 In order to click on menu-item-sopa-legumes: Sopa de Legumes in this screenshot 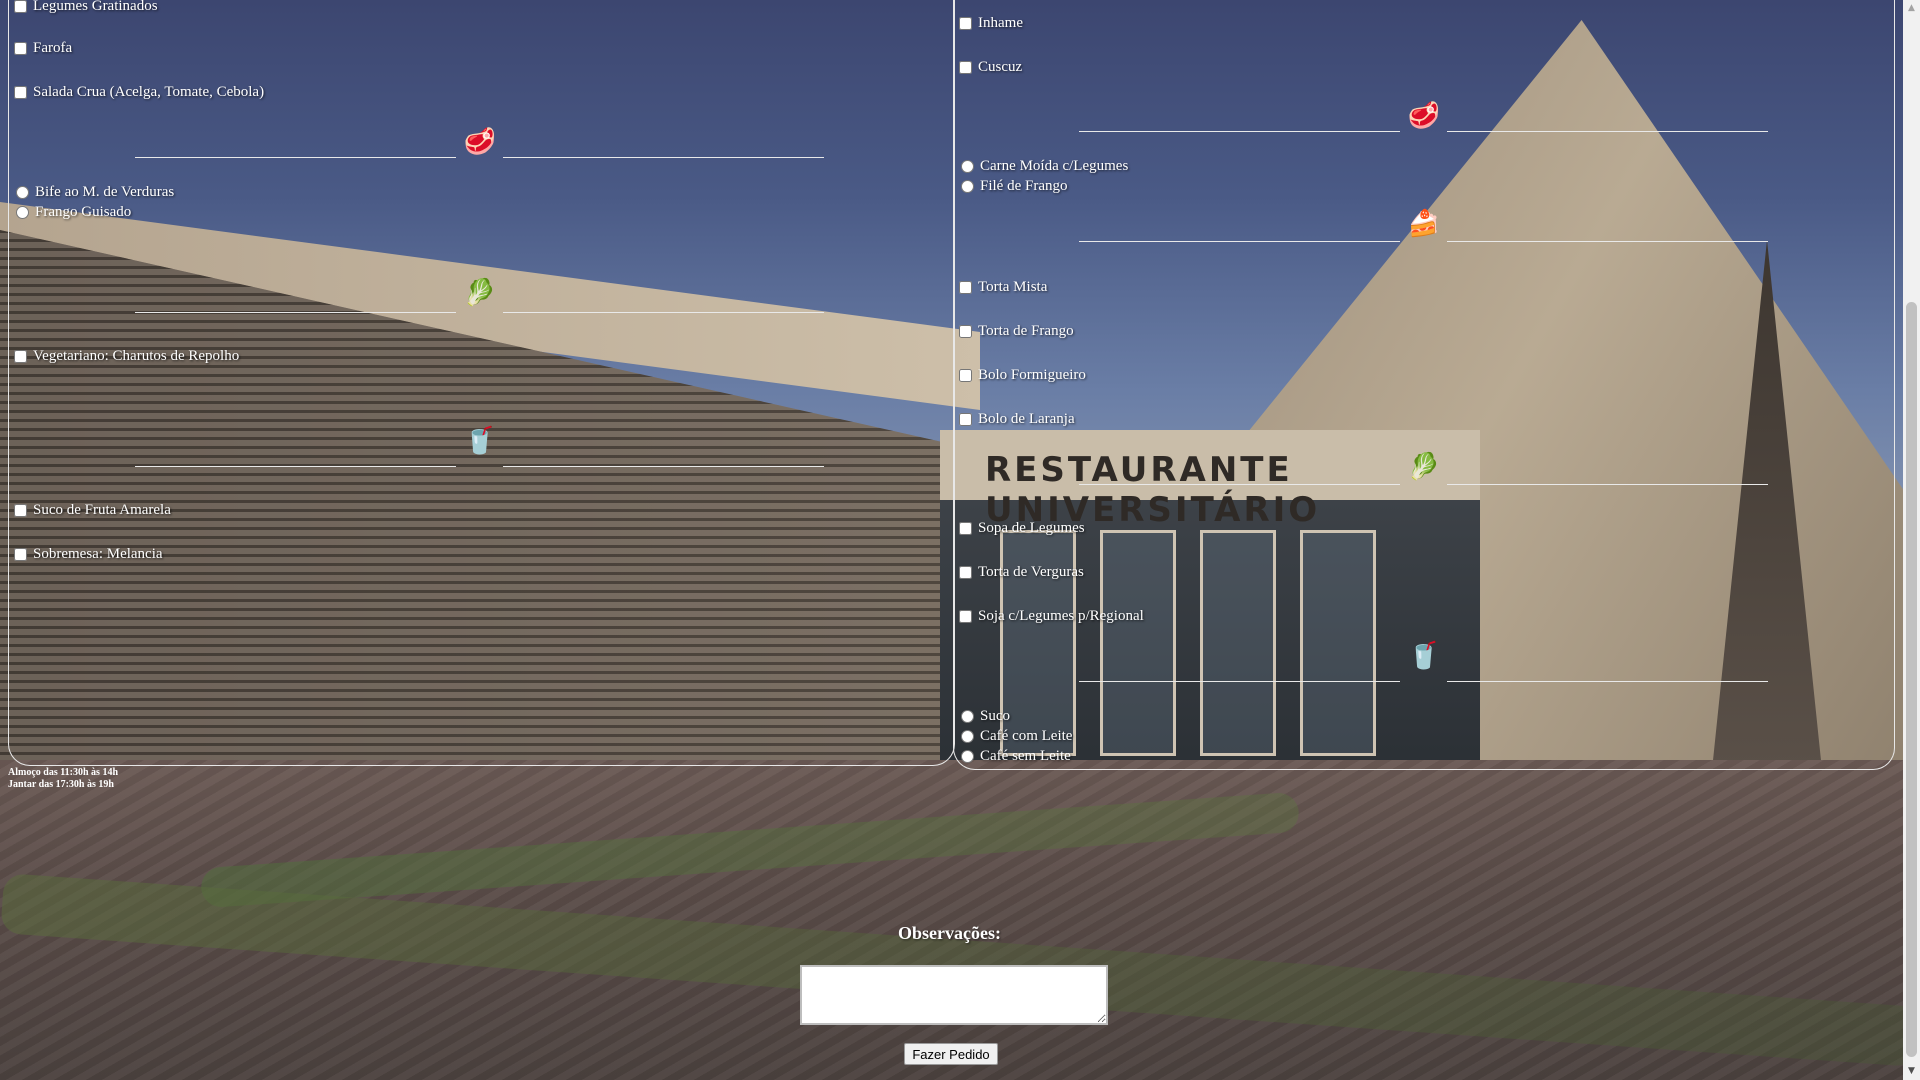, I will do `click(1022, 528)`.